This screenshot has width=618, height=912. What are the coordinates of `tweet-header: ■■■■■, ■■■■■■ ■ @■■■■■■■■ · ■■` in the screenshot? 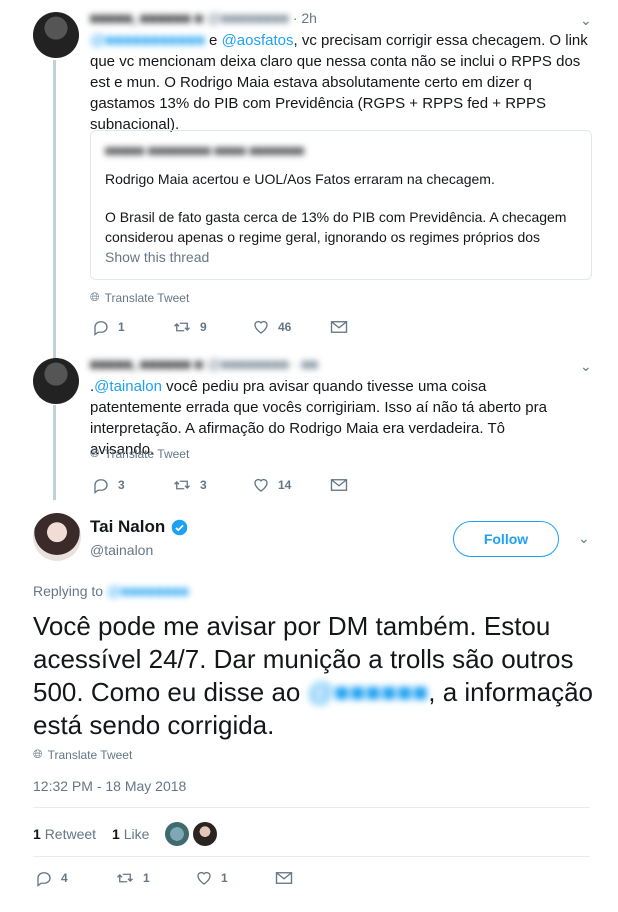 It's located at (204, 364).